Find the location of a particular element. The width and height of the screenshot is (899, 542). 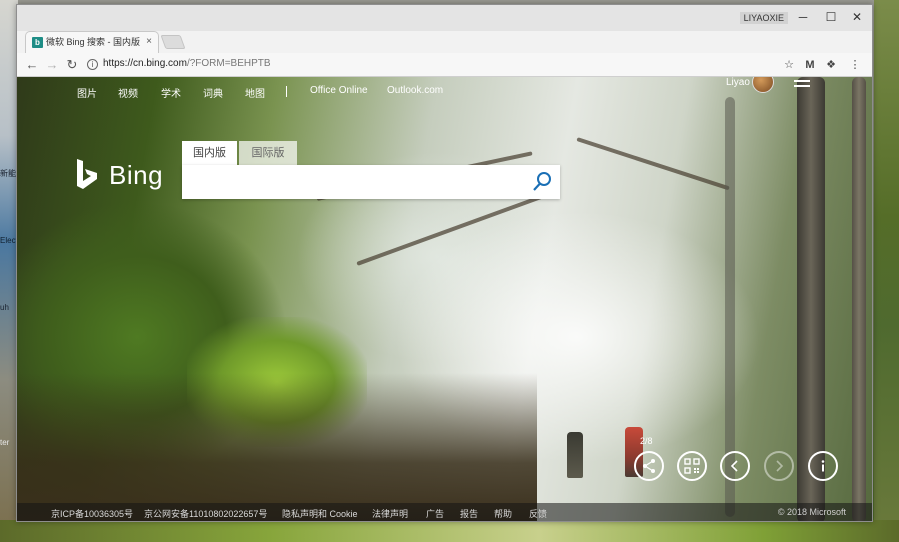

footer-link-legal: 法律声明 is located at coordinates (390, 513).